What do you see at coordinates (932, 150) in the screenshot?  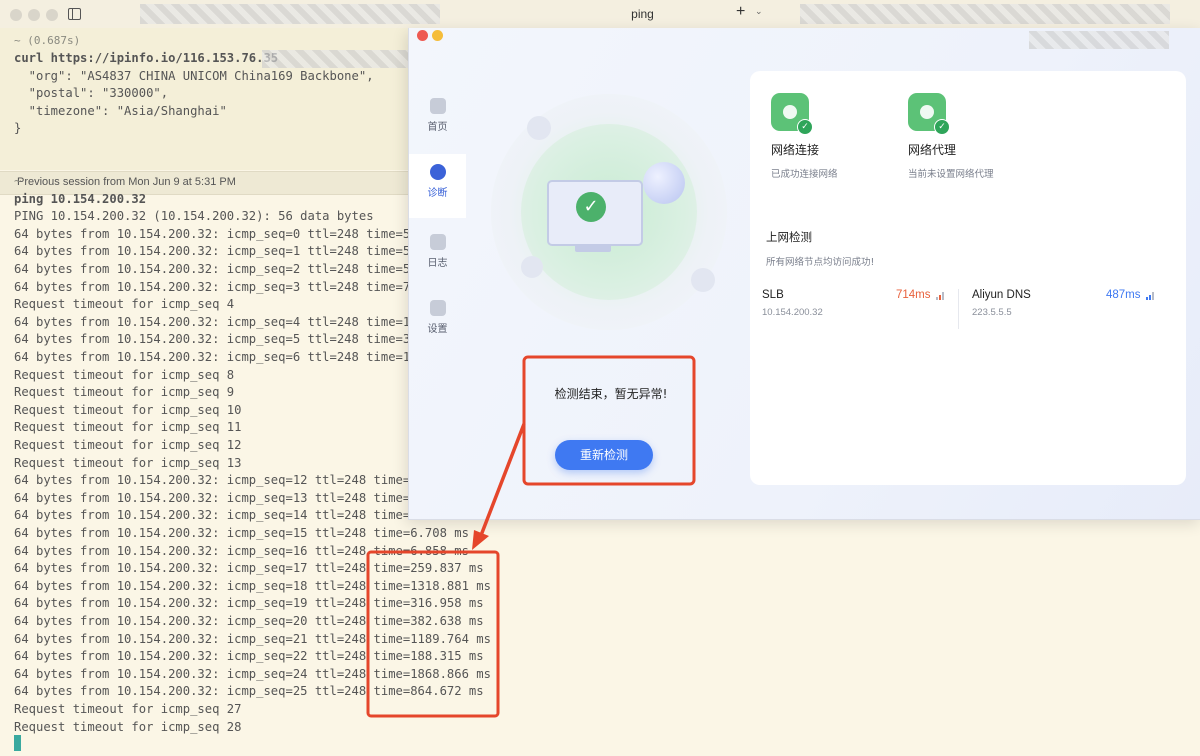 I see `proxy-title: 网络代理` at bounding box center [932, 150].